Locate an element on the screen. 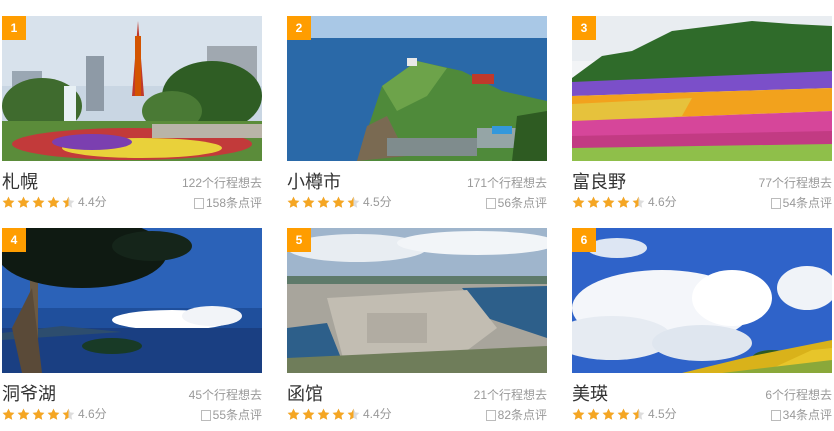 Image resolution: width=834 pixels, height=431 pixels. review-count: 55条点评 is located at coordinates (231, 415).